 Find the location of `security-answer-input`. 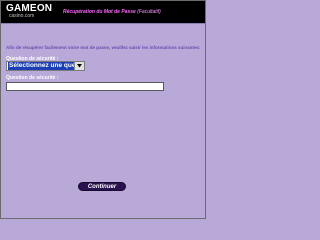

security-answer-input is located at coordinates (85, 86).